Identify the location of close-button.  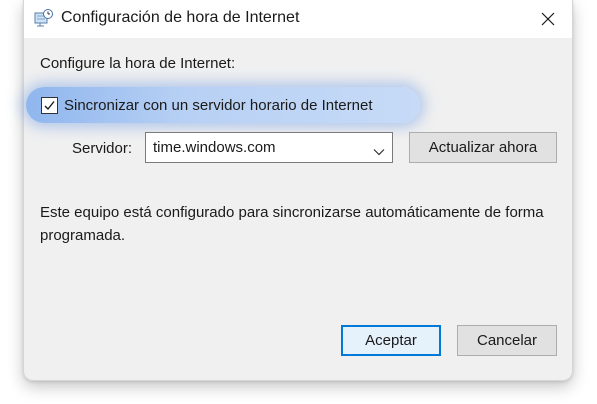
(548, 19).